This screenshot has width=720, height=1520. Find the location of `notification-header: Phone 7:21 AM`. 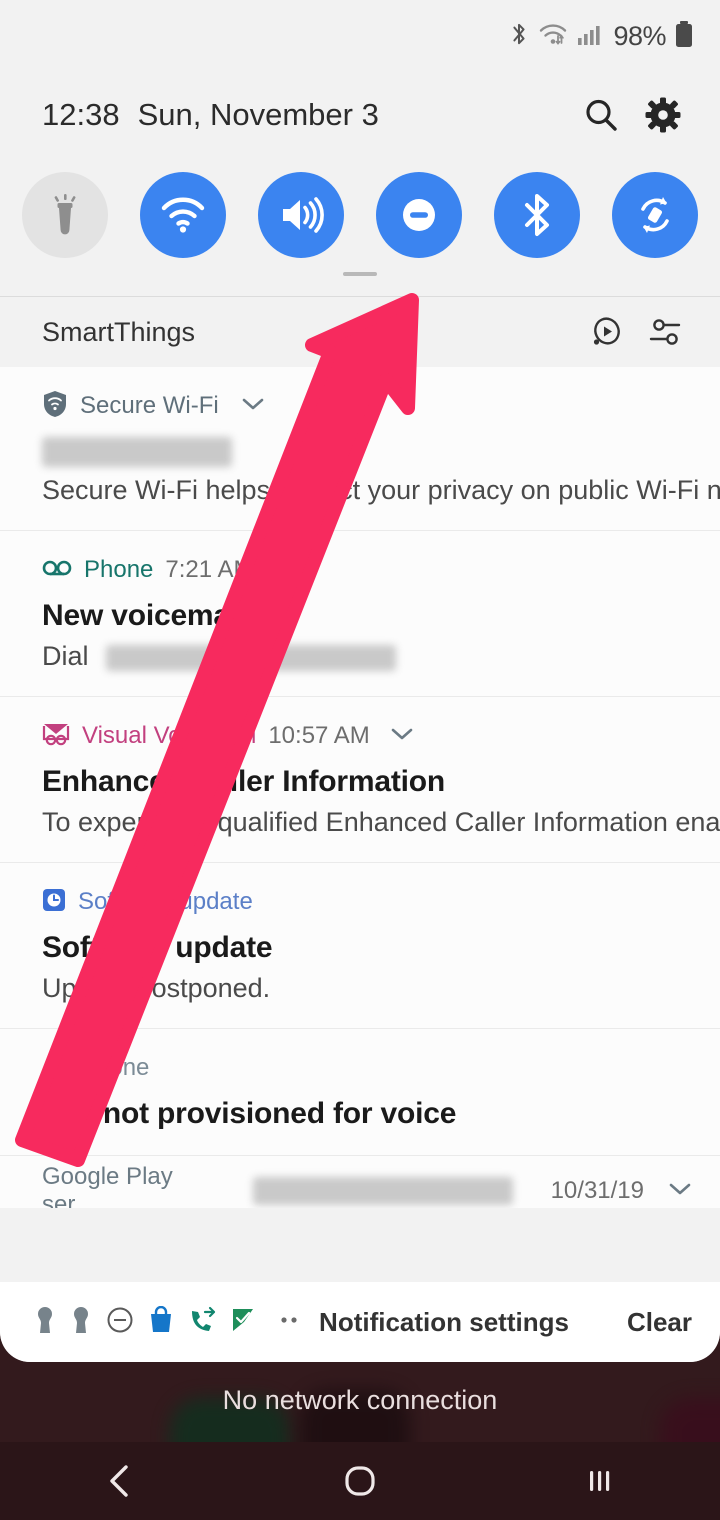

notification-header: Phone 7:21 AM is located at coordinates (367, 570).